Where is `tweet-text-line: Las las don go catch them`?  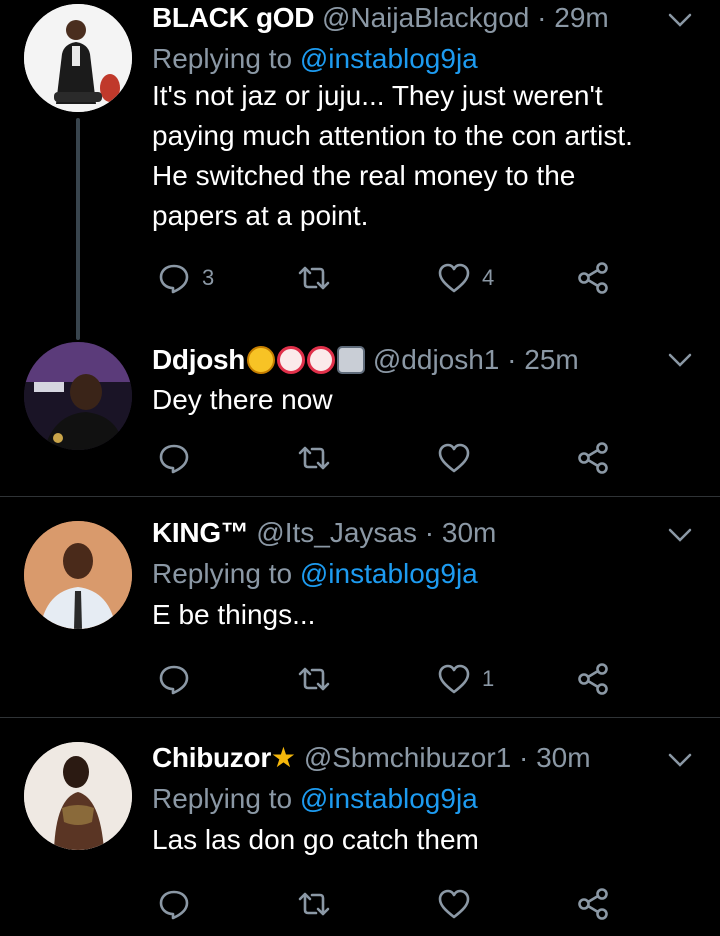 tweet-text-line: Las las don go catch them is located at coordinates (315, 839).